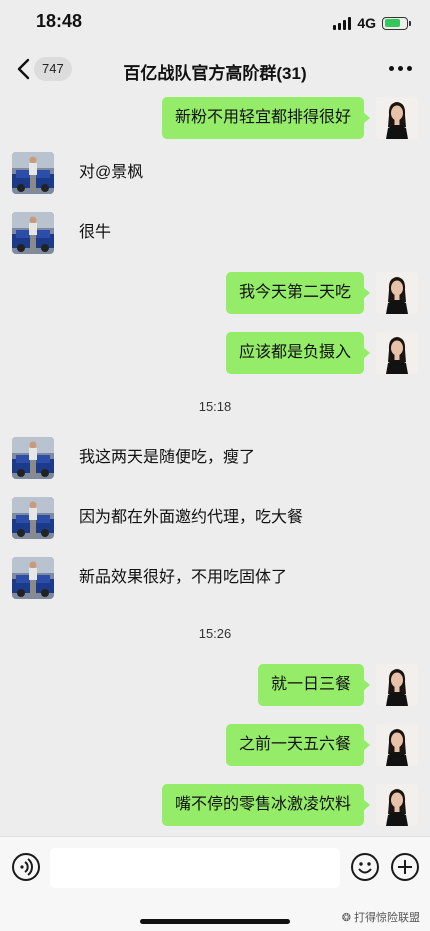  Describe the element at coordinates (298, 293) in the screenshot. I see `message-bubble: 我今天第二天吃` at that location.